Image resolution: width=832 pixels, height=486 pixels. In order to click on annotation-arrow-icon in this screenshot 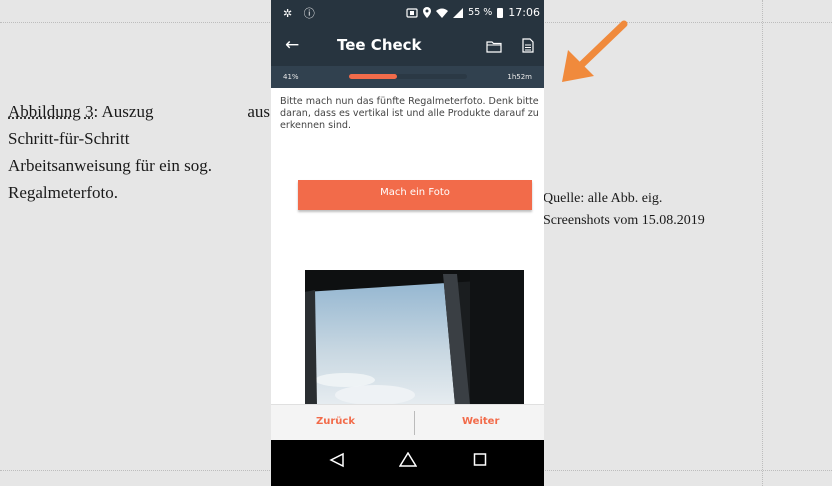, I will do `click(595, 51)`.